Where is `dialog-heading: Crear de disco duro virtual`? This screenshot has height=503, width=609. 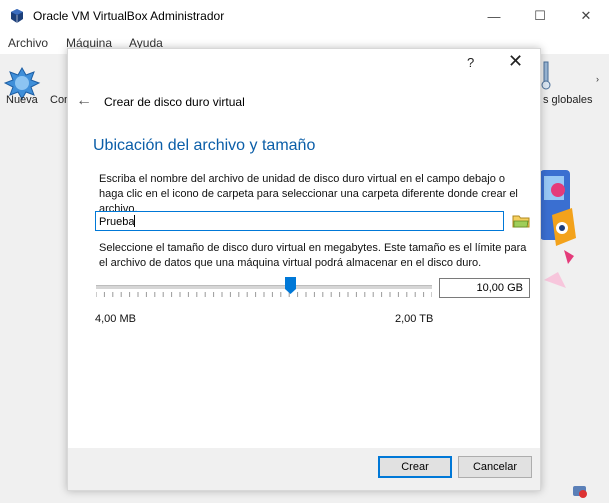 dialog-heading: Crear de disco duro virtual is located at coordinates (174, 102).